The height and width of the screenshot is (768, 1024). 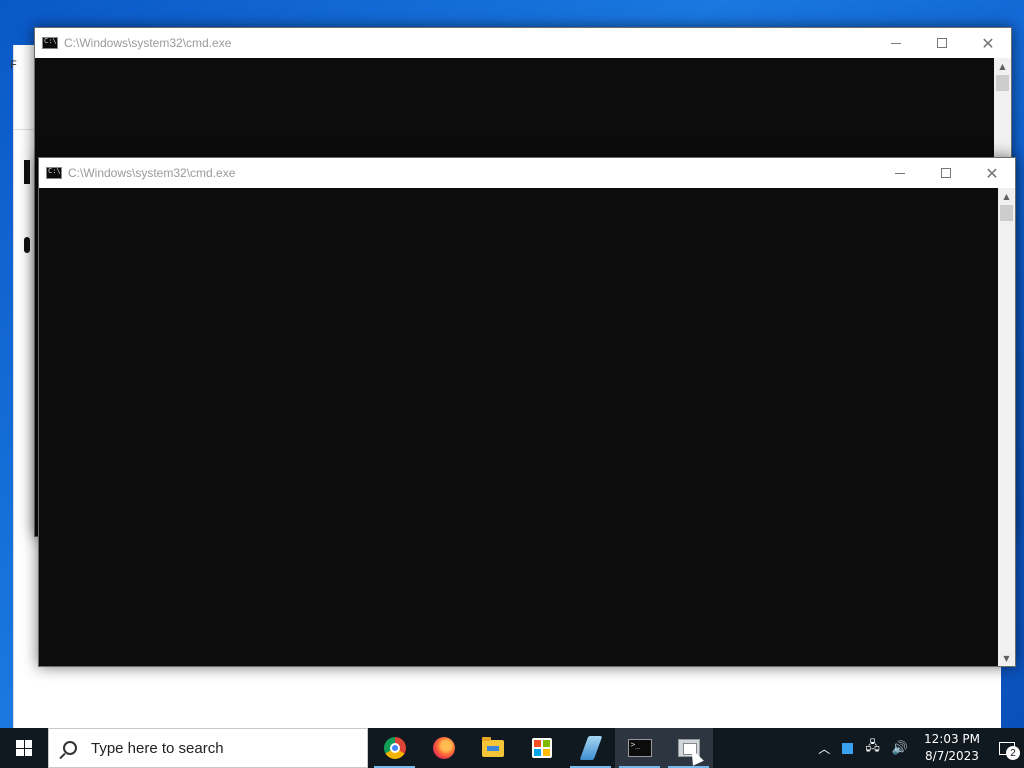 I want to click on background-window-edge-text: F, so click(x=13, y=65).